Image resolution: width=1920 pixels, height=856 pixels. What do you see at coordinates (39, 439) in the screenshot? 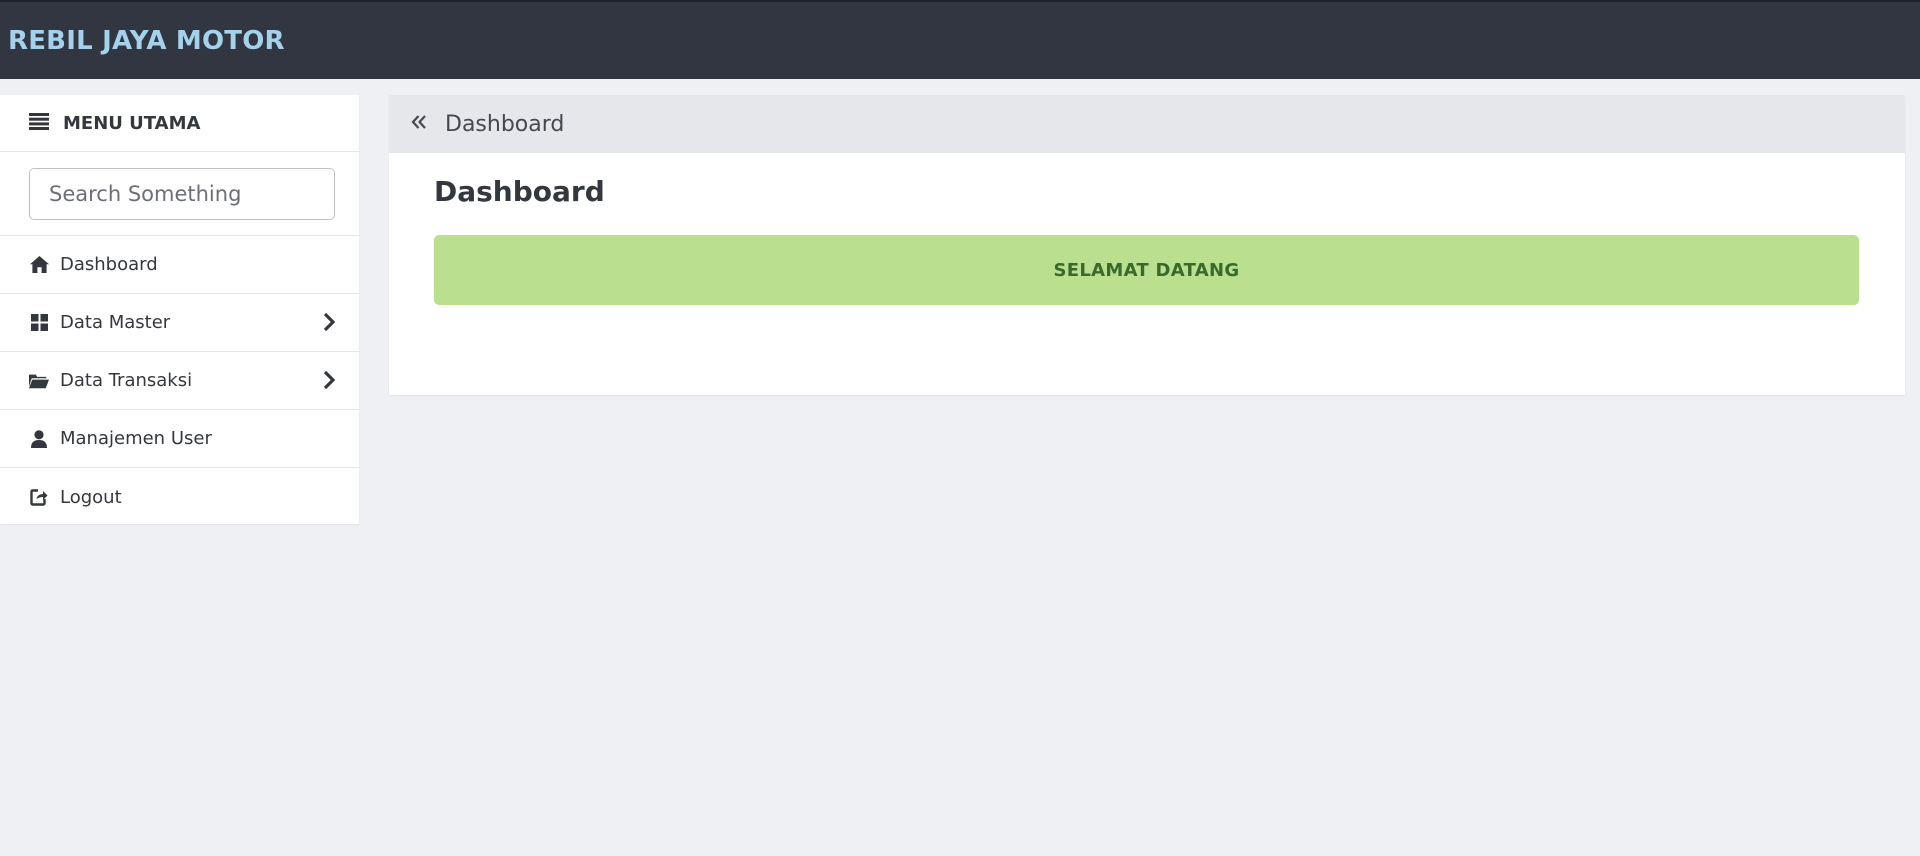
I see `user-icon` at bounding box center [39, 439].